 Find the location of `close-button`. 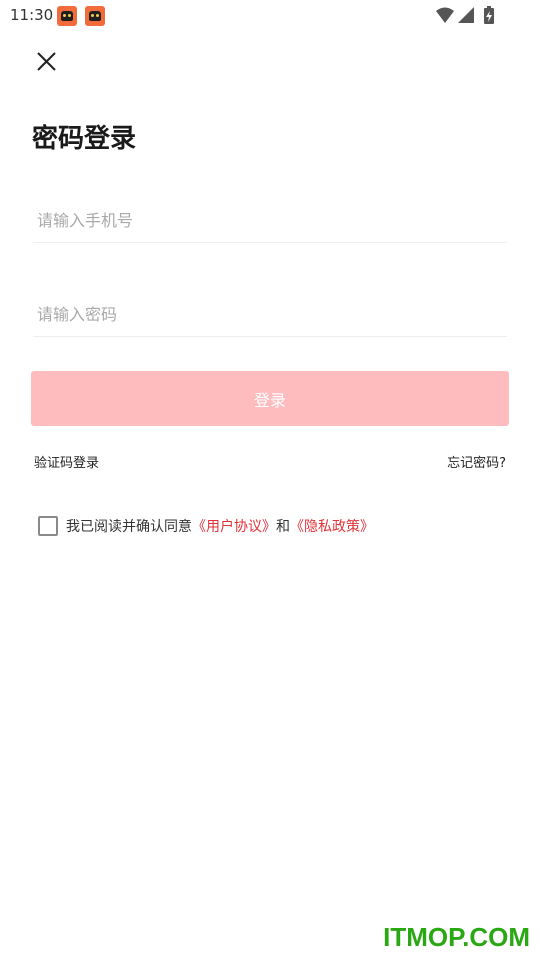

close-button is located at coordinates (46, 62).